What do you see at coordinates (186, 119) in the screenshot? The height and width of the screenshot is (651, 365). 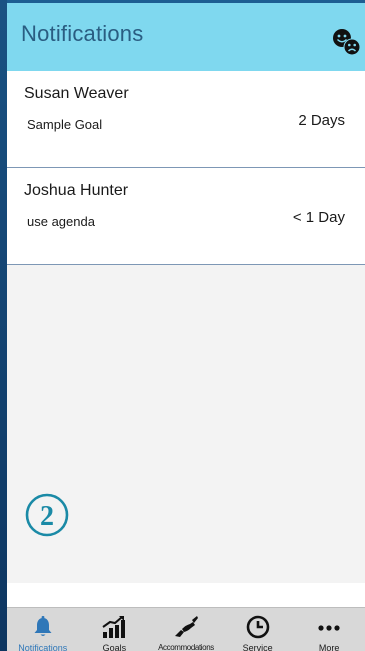 I see `notification-row: Susan Weaver Sample Goal 2 Days` at bounding box center [186, 119].